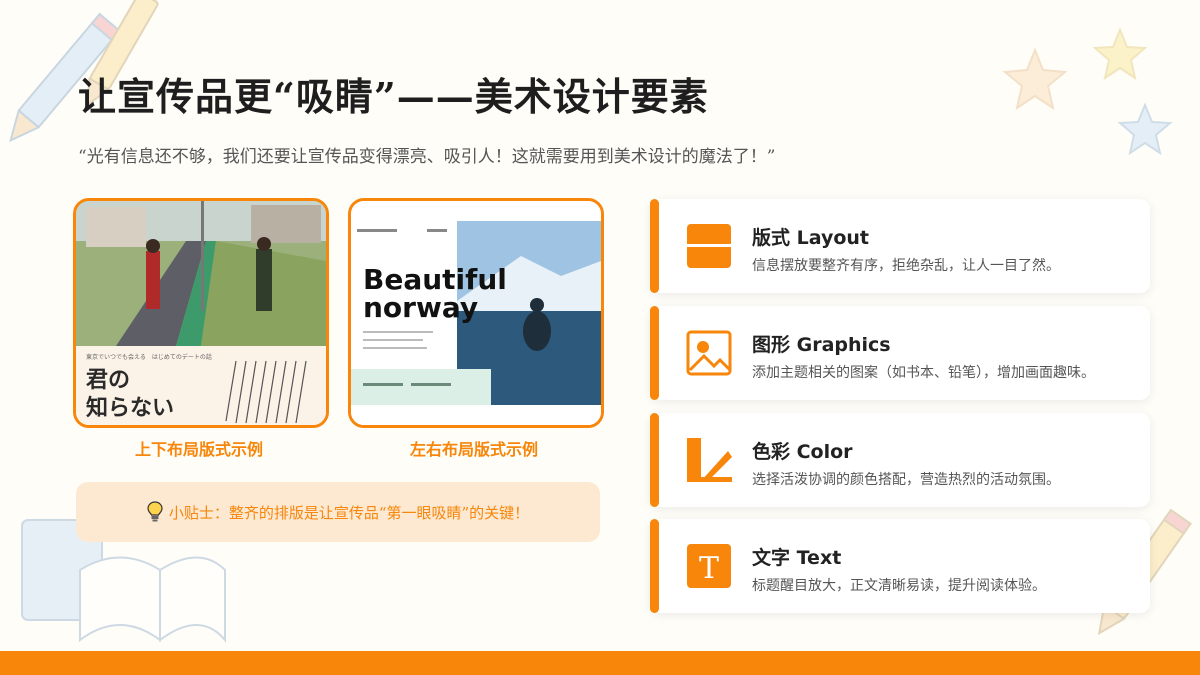 Image resolution: width=1200 pixels, height=675 pixels. What do you see at coordinates (198, 449) in the screenshot?
I see `caption-top-bottom: 上下布局版式示例` at bounding box center [198, 449].